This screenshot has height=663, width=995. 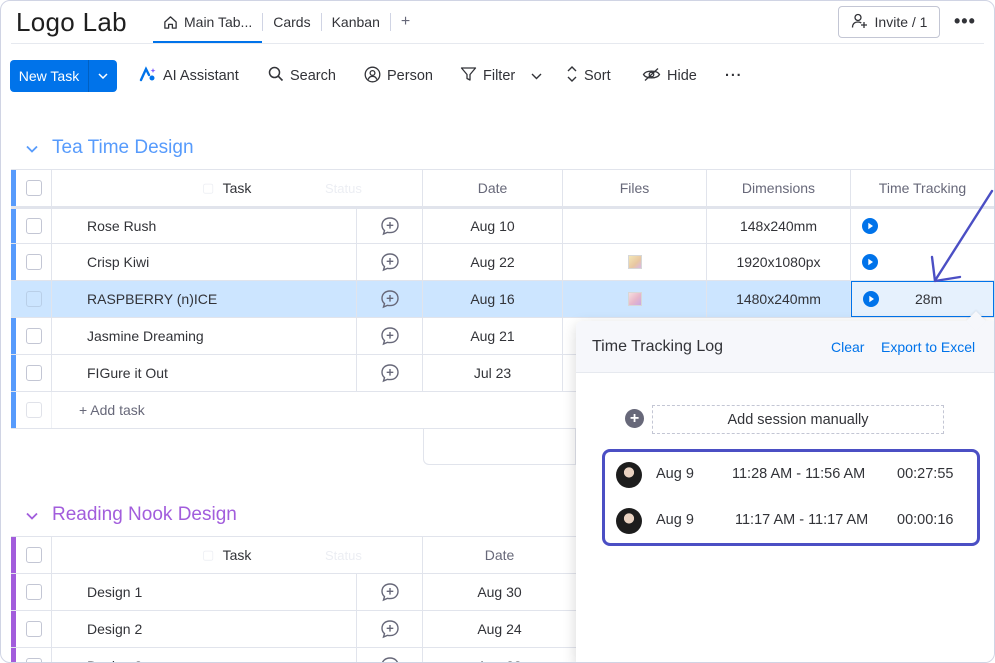 I want to click on group-header-reading-nook: Reading Nook Design, so click(x=131, y=515).